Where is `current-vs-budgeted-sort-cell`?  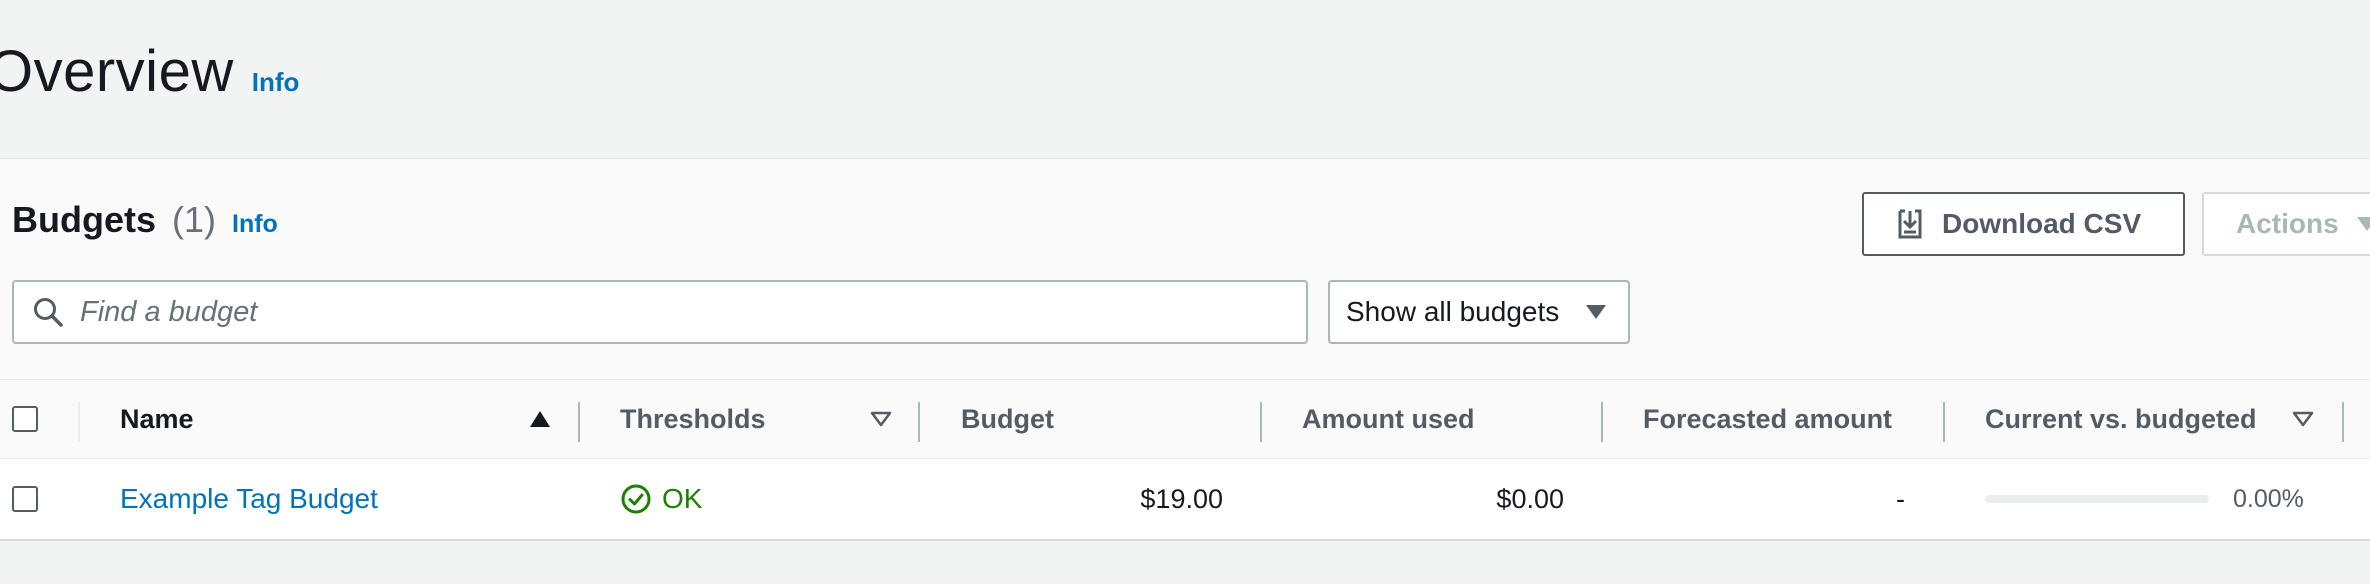
current-vs-budgeted-sort-cell is located at coordinates (2303, 419).